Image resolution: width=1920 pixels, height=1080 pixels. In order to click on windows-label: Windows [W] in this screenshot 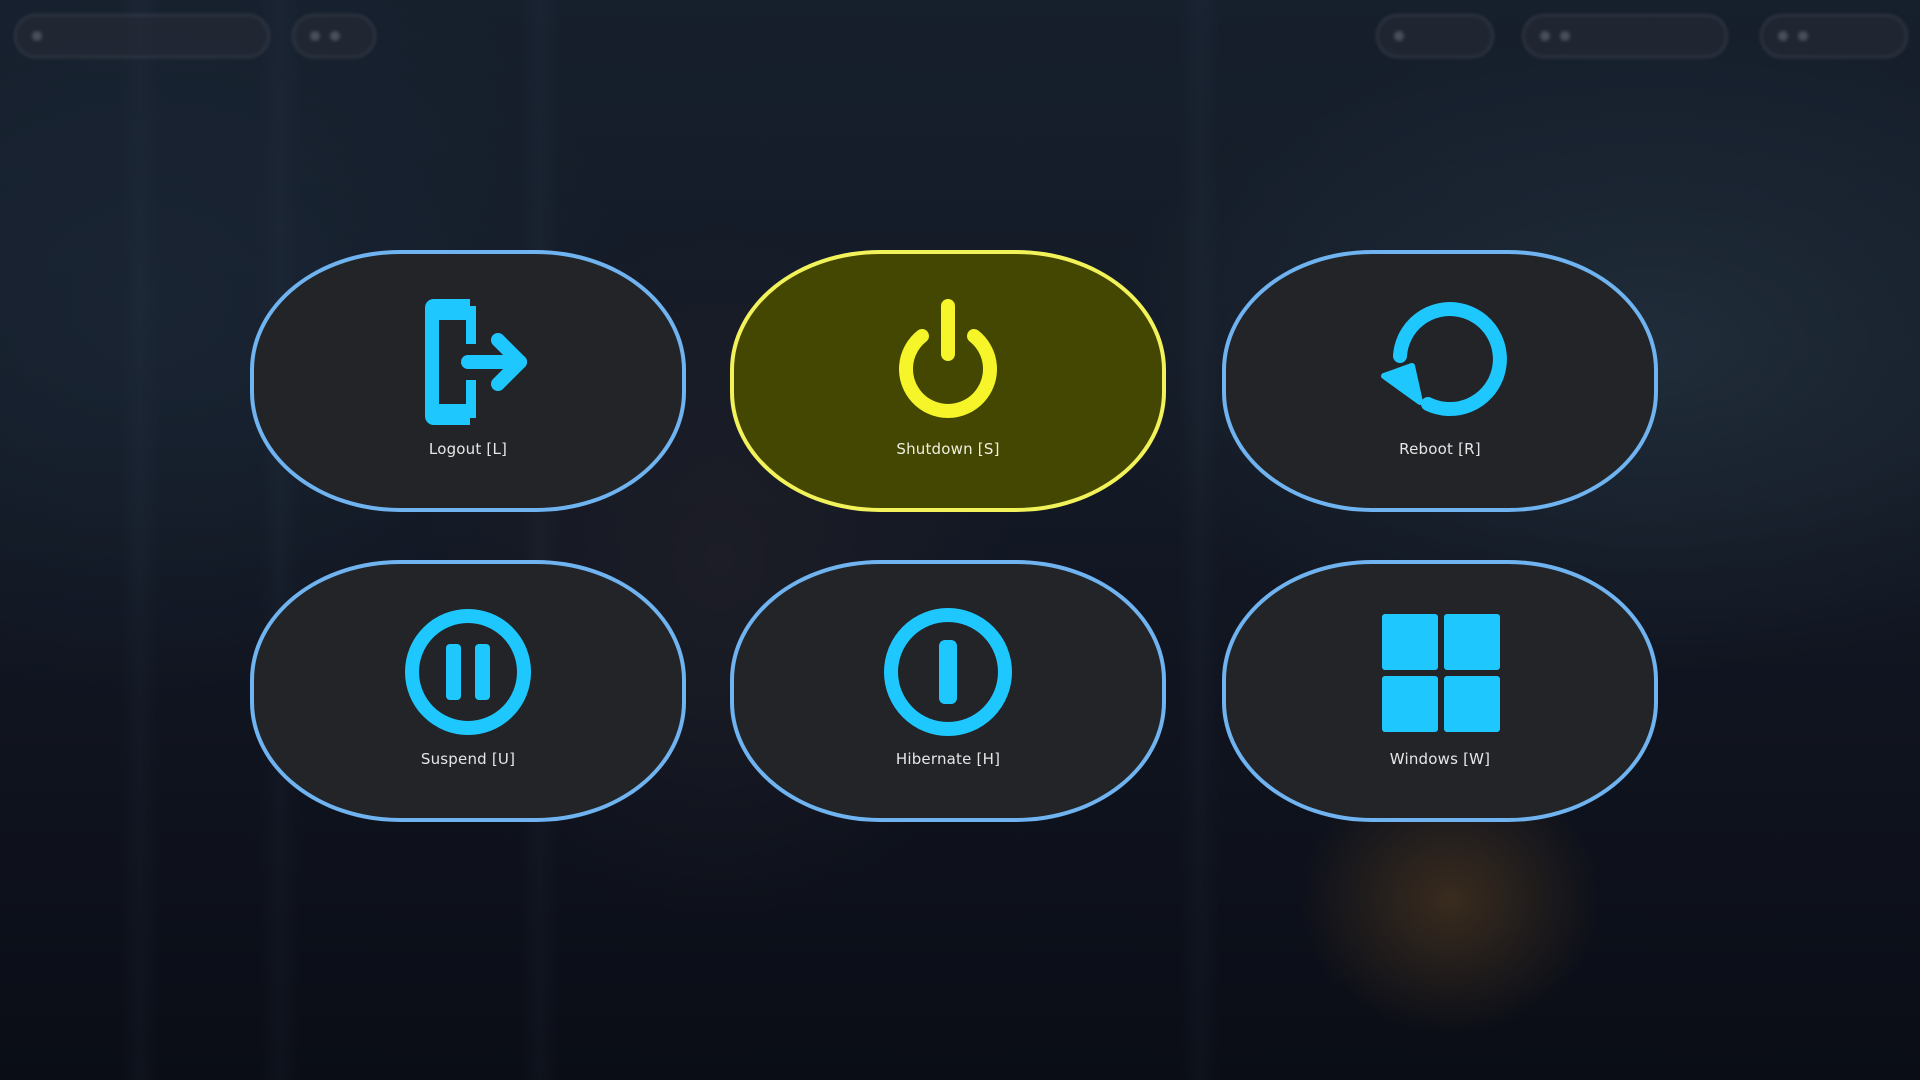, I will do `click(1440, 759)`.